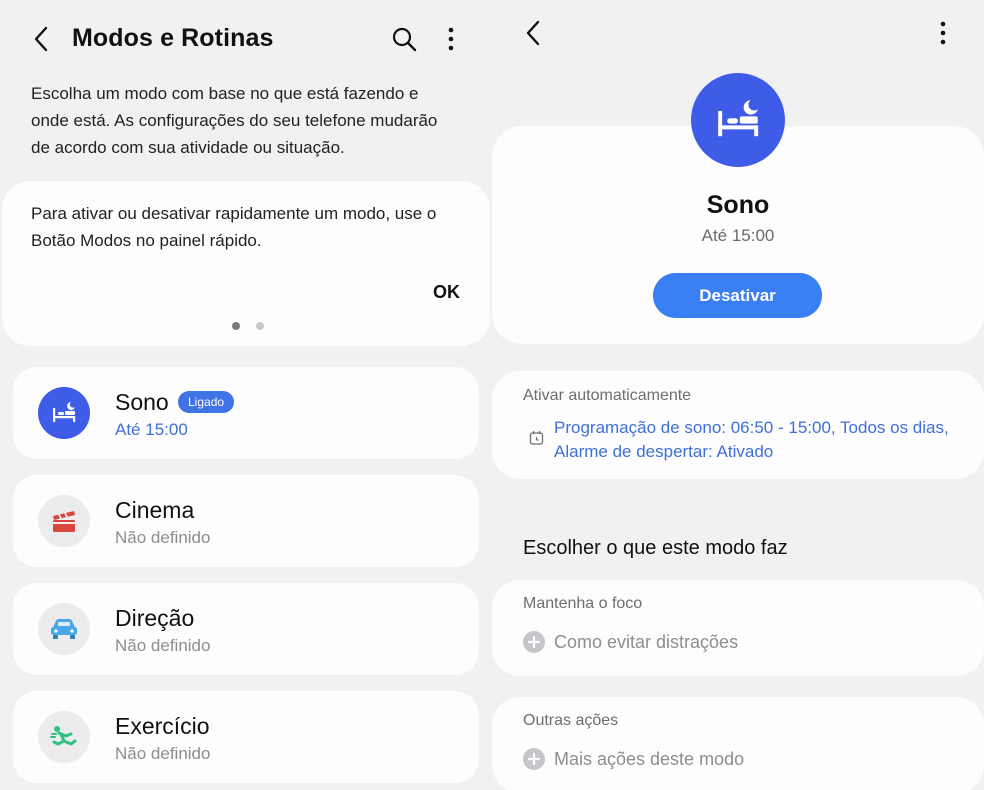 The width and height of the screenshot is (984, 790). What do you see at coordinates (246, 737) in the screenshot?
I see `mode-item-exercise: Exercício Não definido` at bounding box center [246, 737].